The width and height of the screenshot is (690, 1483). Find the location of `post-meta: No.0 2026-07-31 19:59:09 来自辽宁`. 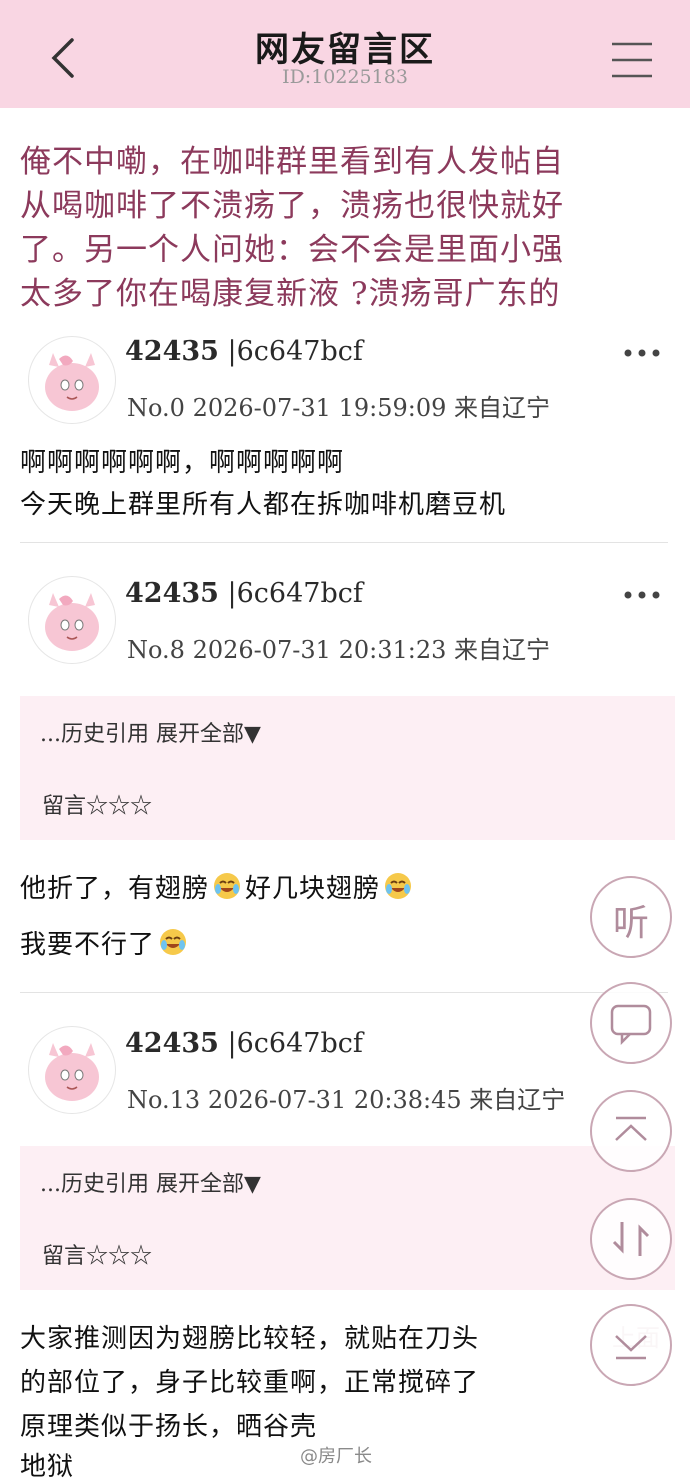

post-meta: No.0 2026-07-31 19:59:09 来自辽宁 is located at coordinates (338, 405).